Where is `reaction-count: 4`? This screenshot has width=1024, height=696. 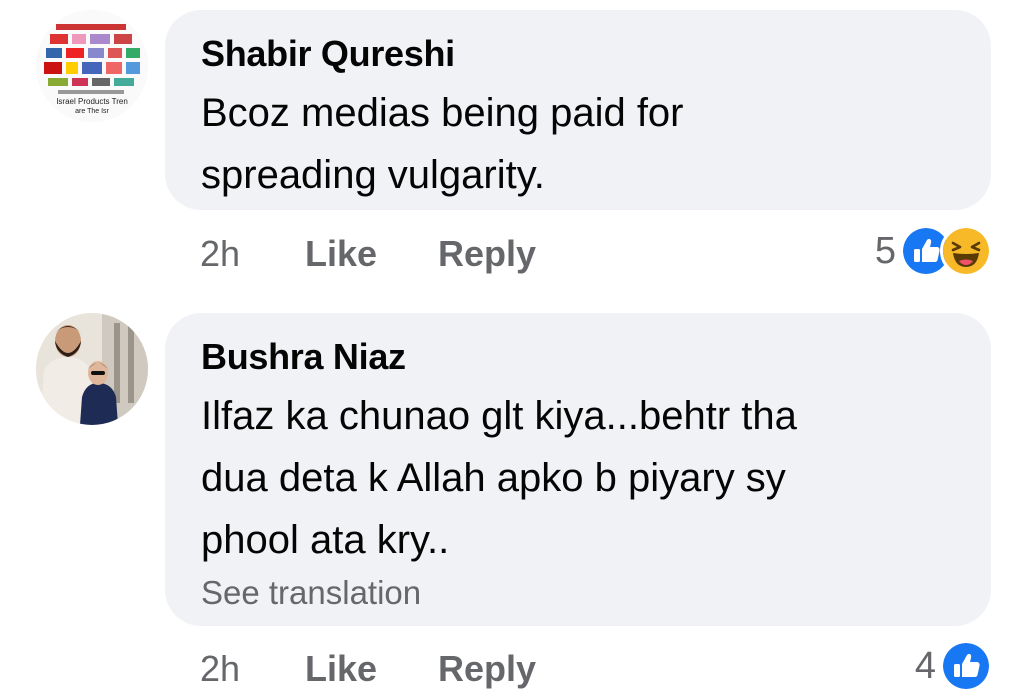
reaction-count: 4 is located at coordinates (925, 666).